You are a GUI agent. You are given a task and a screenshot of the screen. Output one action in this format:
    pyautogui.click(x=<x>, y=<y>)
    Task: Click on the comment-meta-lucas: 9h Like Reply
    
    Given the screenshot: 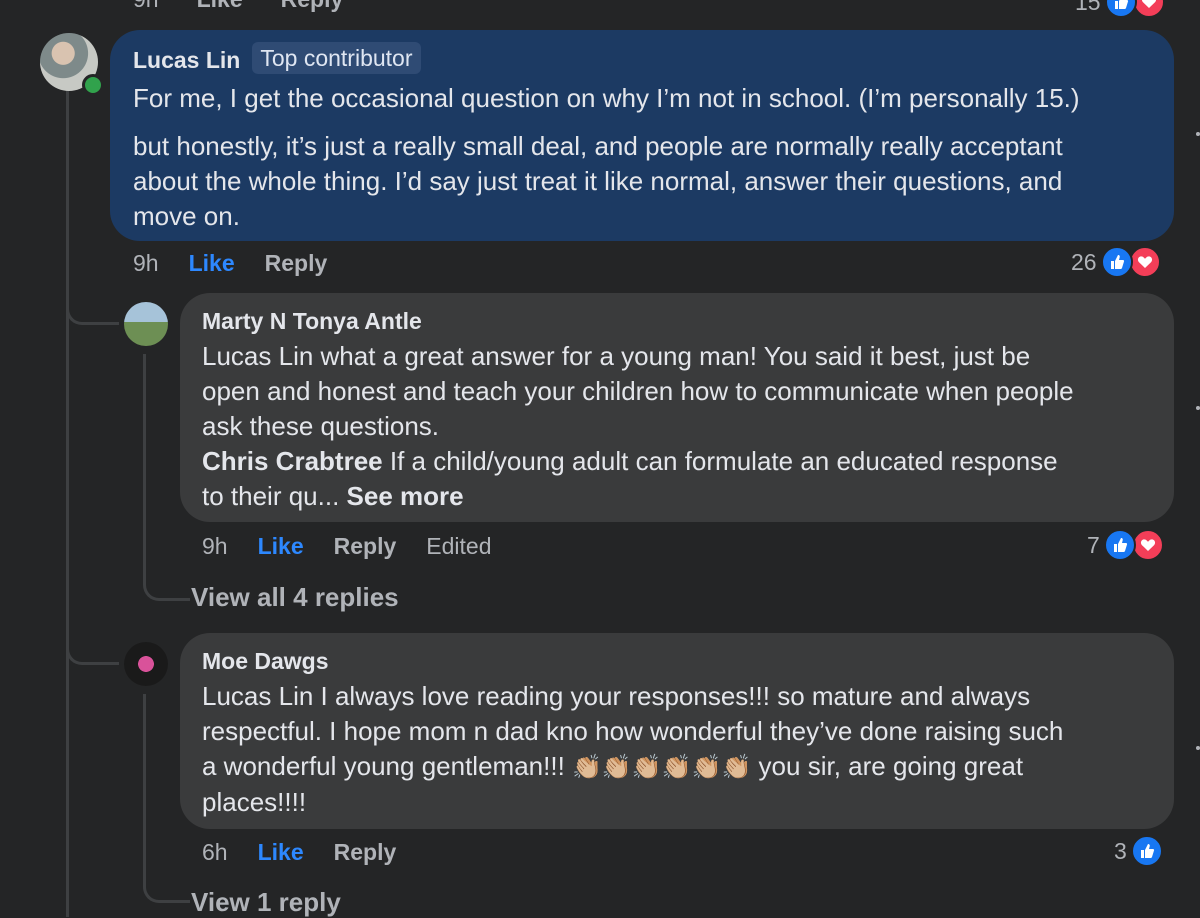 What is the action you would take?
    pyautogui.click(x=249, y=263)
    